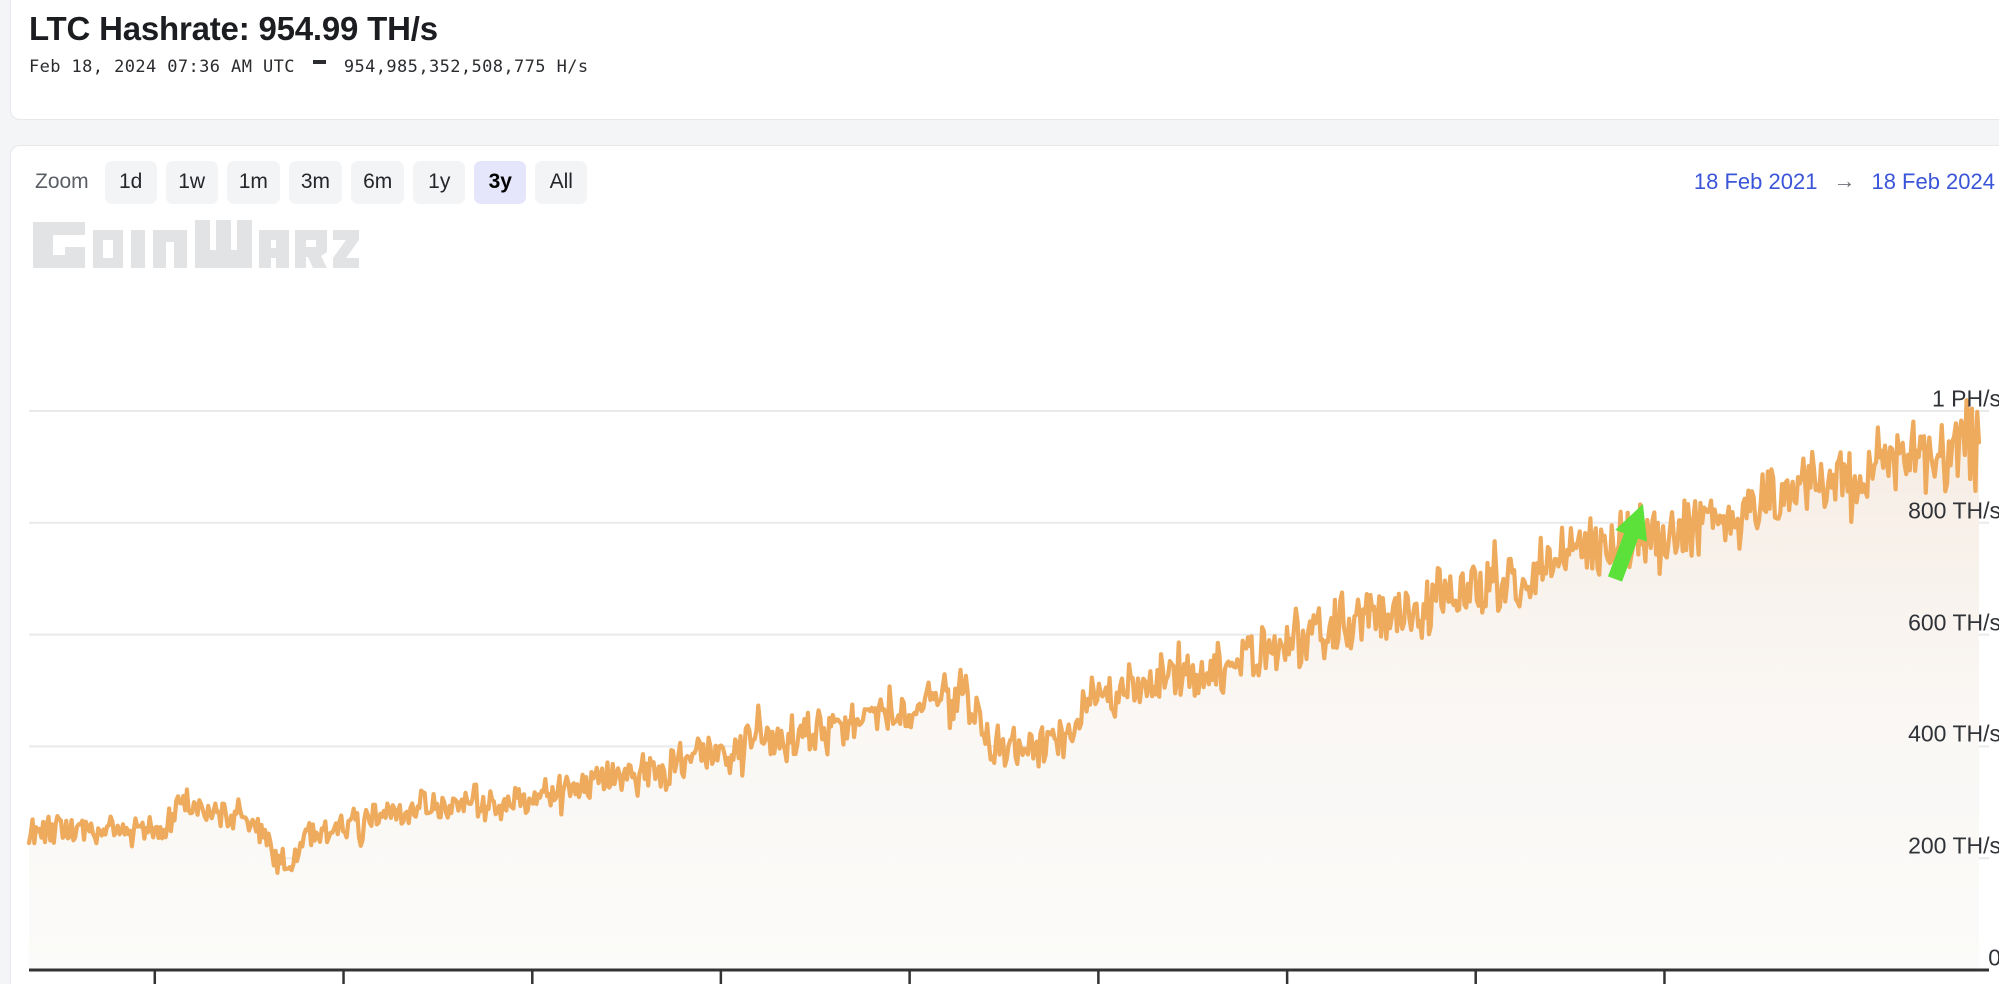 The height and width of the screenshot is (984, 1999). Describe the element at coordinates (909, 977) in the screenshot. I see `chart-x-ticks` at that location.